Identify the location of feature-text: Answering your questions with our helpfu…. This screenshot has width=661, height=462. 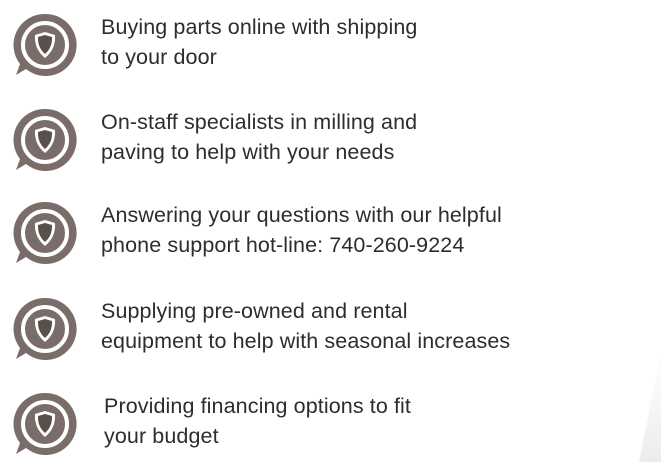
(381, 230).